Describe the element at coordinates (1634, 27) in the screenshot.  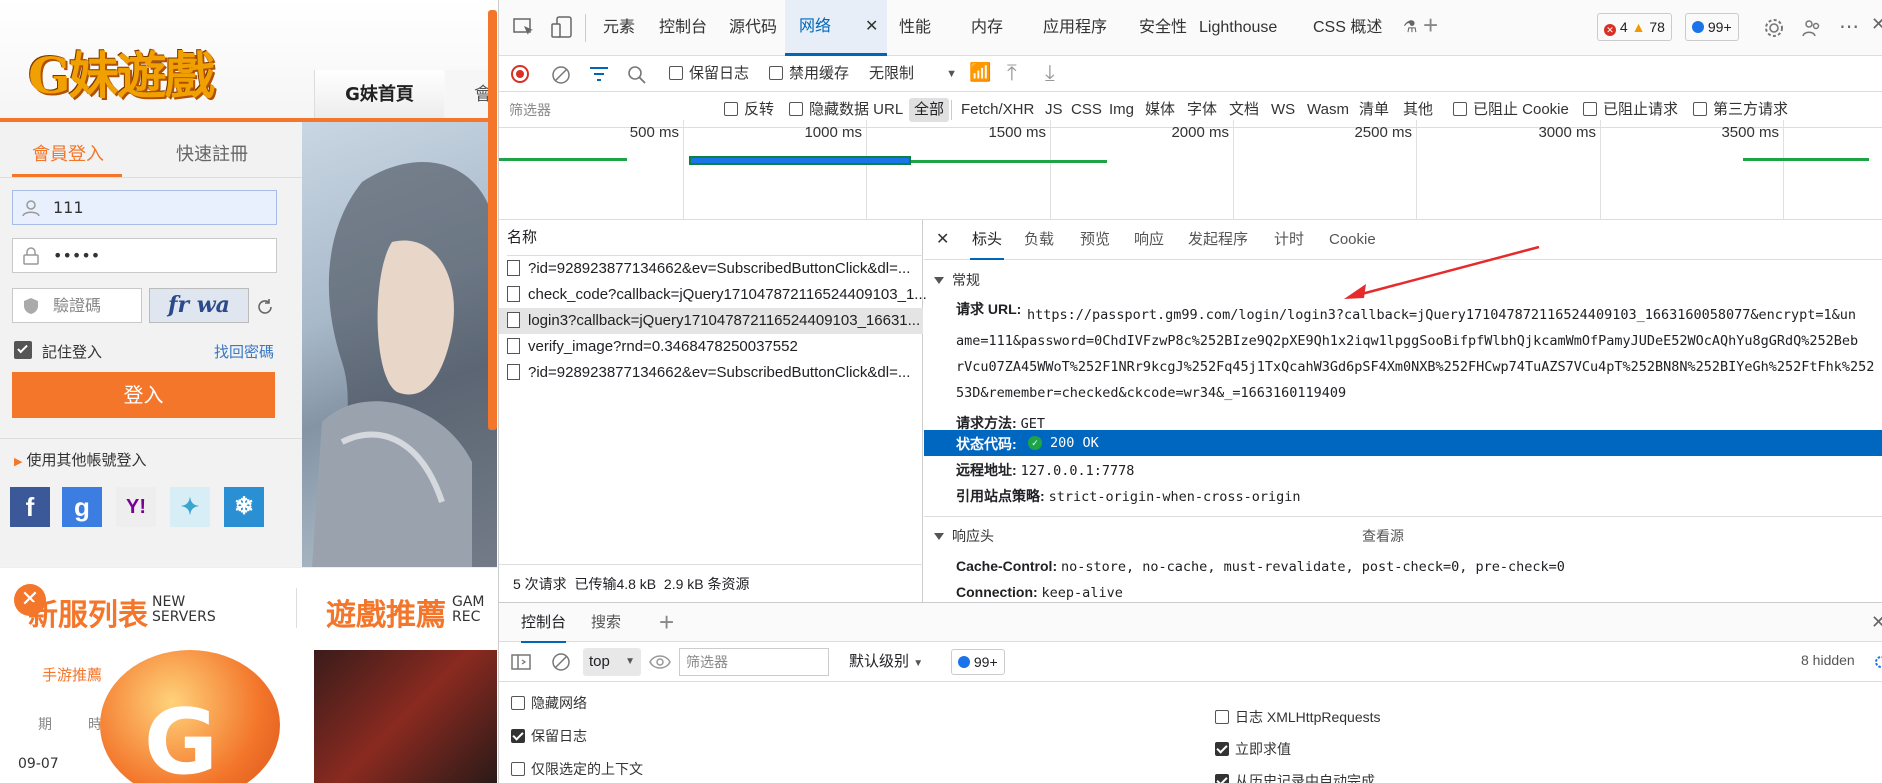
I see `issues-badge: ✕ 4 ▲ 78` at that location.